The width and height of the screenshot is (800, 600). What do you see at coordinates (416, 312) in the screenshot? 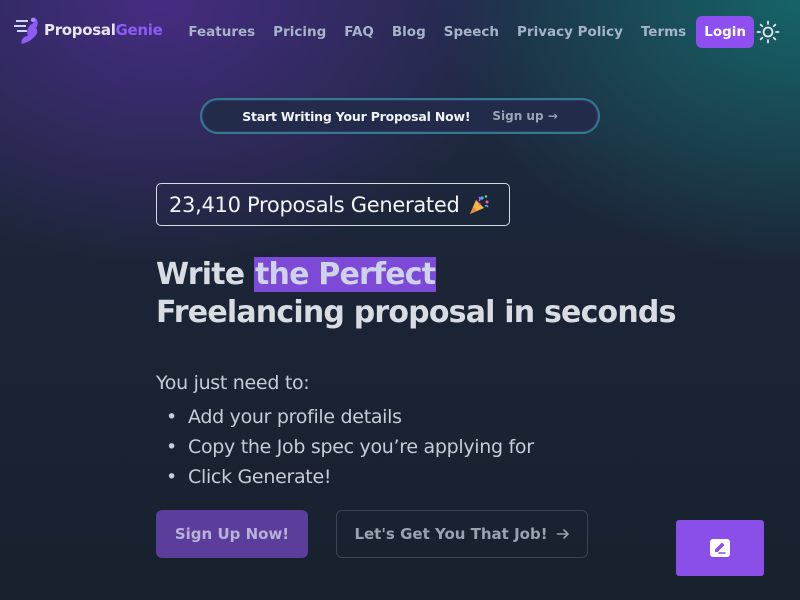
I see `headline-line2: Freelancing proposal in seconds` at bounding box center [416, 312].